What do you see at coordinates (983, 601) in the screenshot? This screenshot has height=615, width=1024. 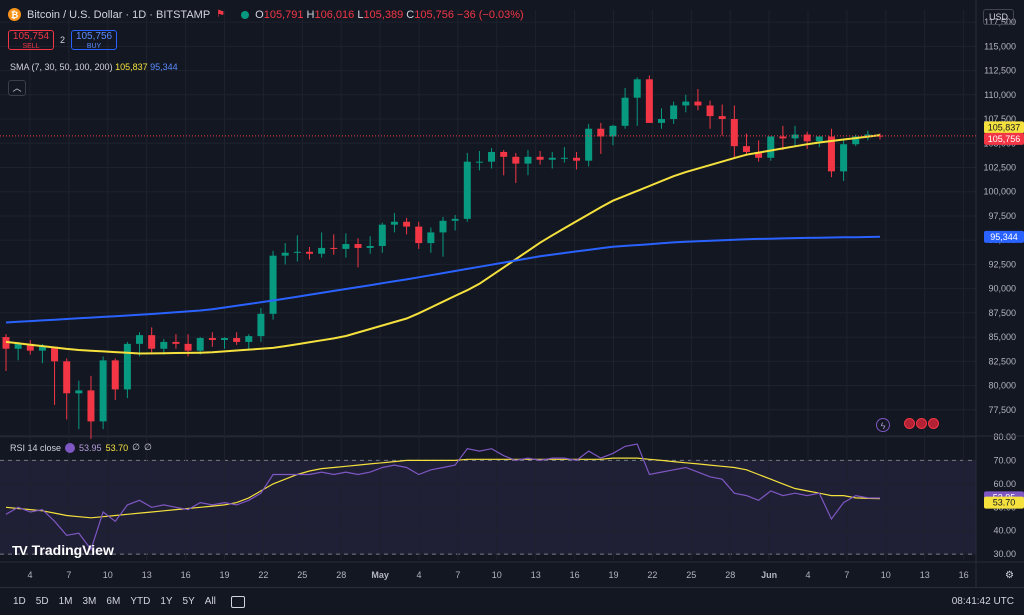 I see `clock: 08:41:42 UTC` at bounding box center [983, 601].